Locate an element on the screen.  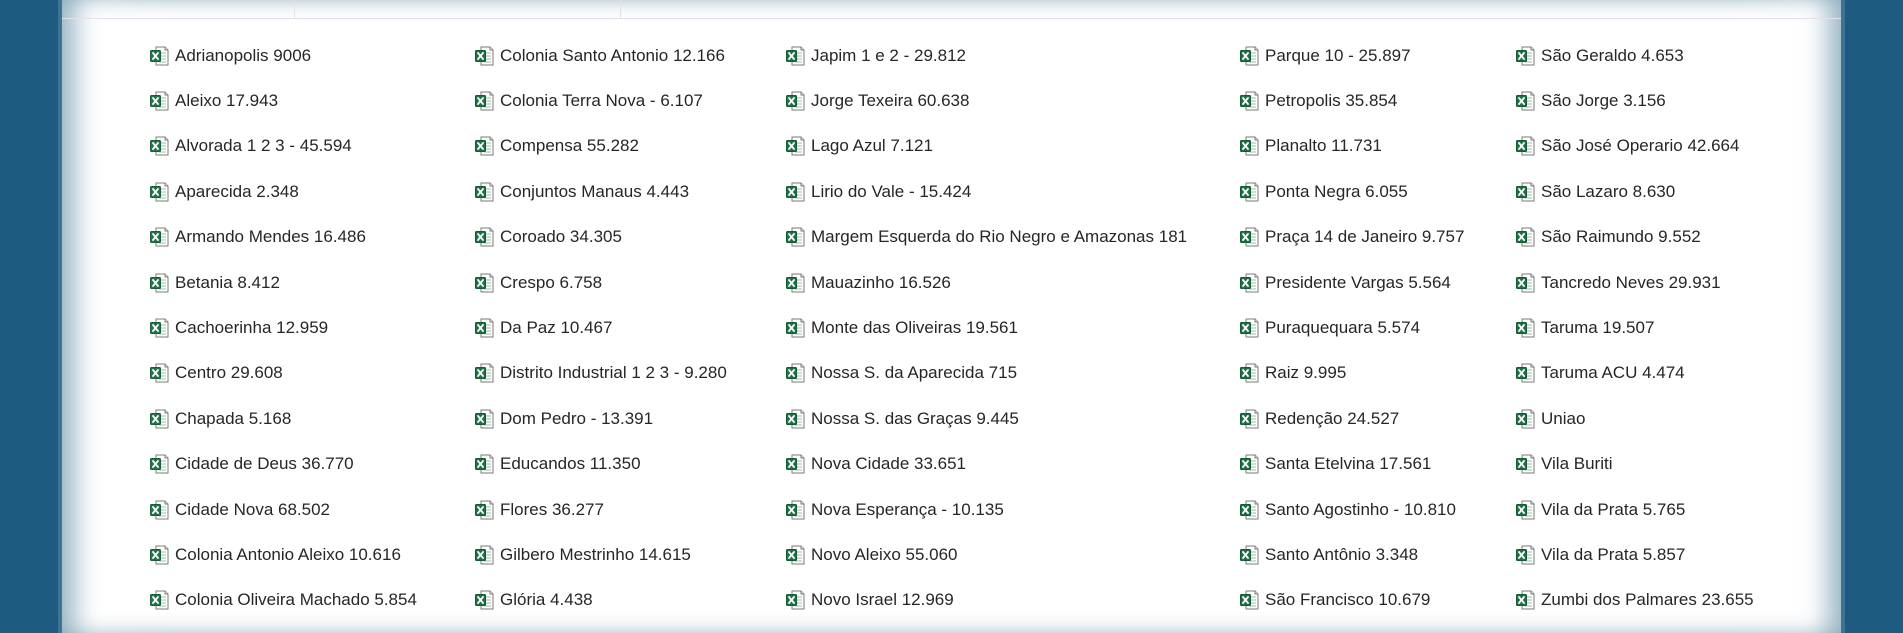
file-link: São Raimundo 9.552 is located at coordinates (1635, 237).